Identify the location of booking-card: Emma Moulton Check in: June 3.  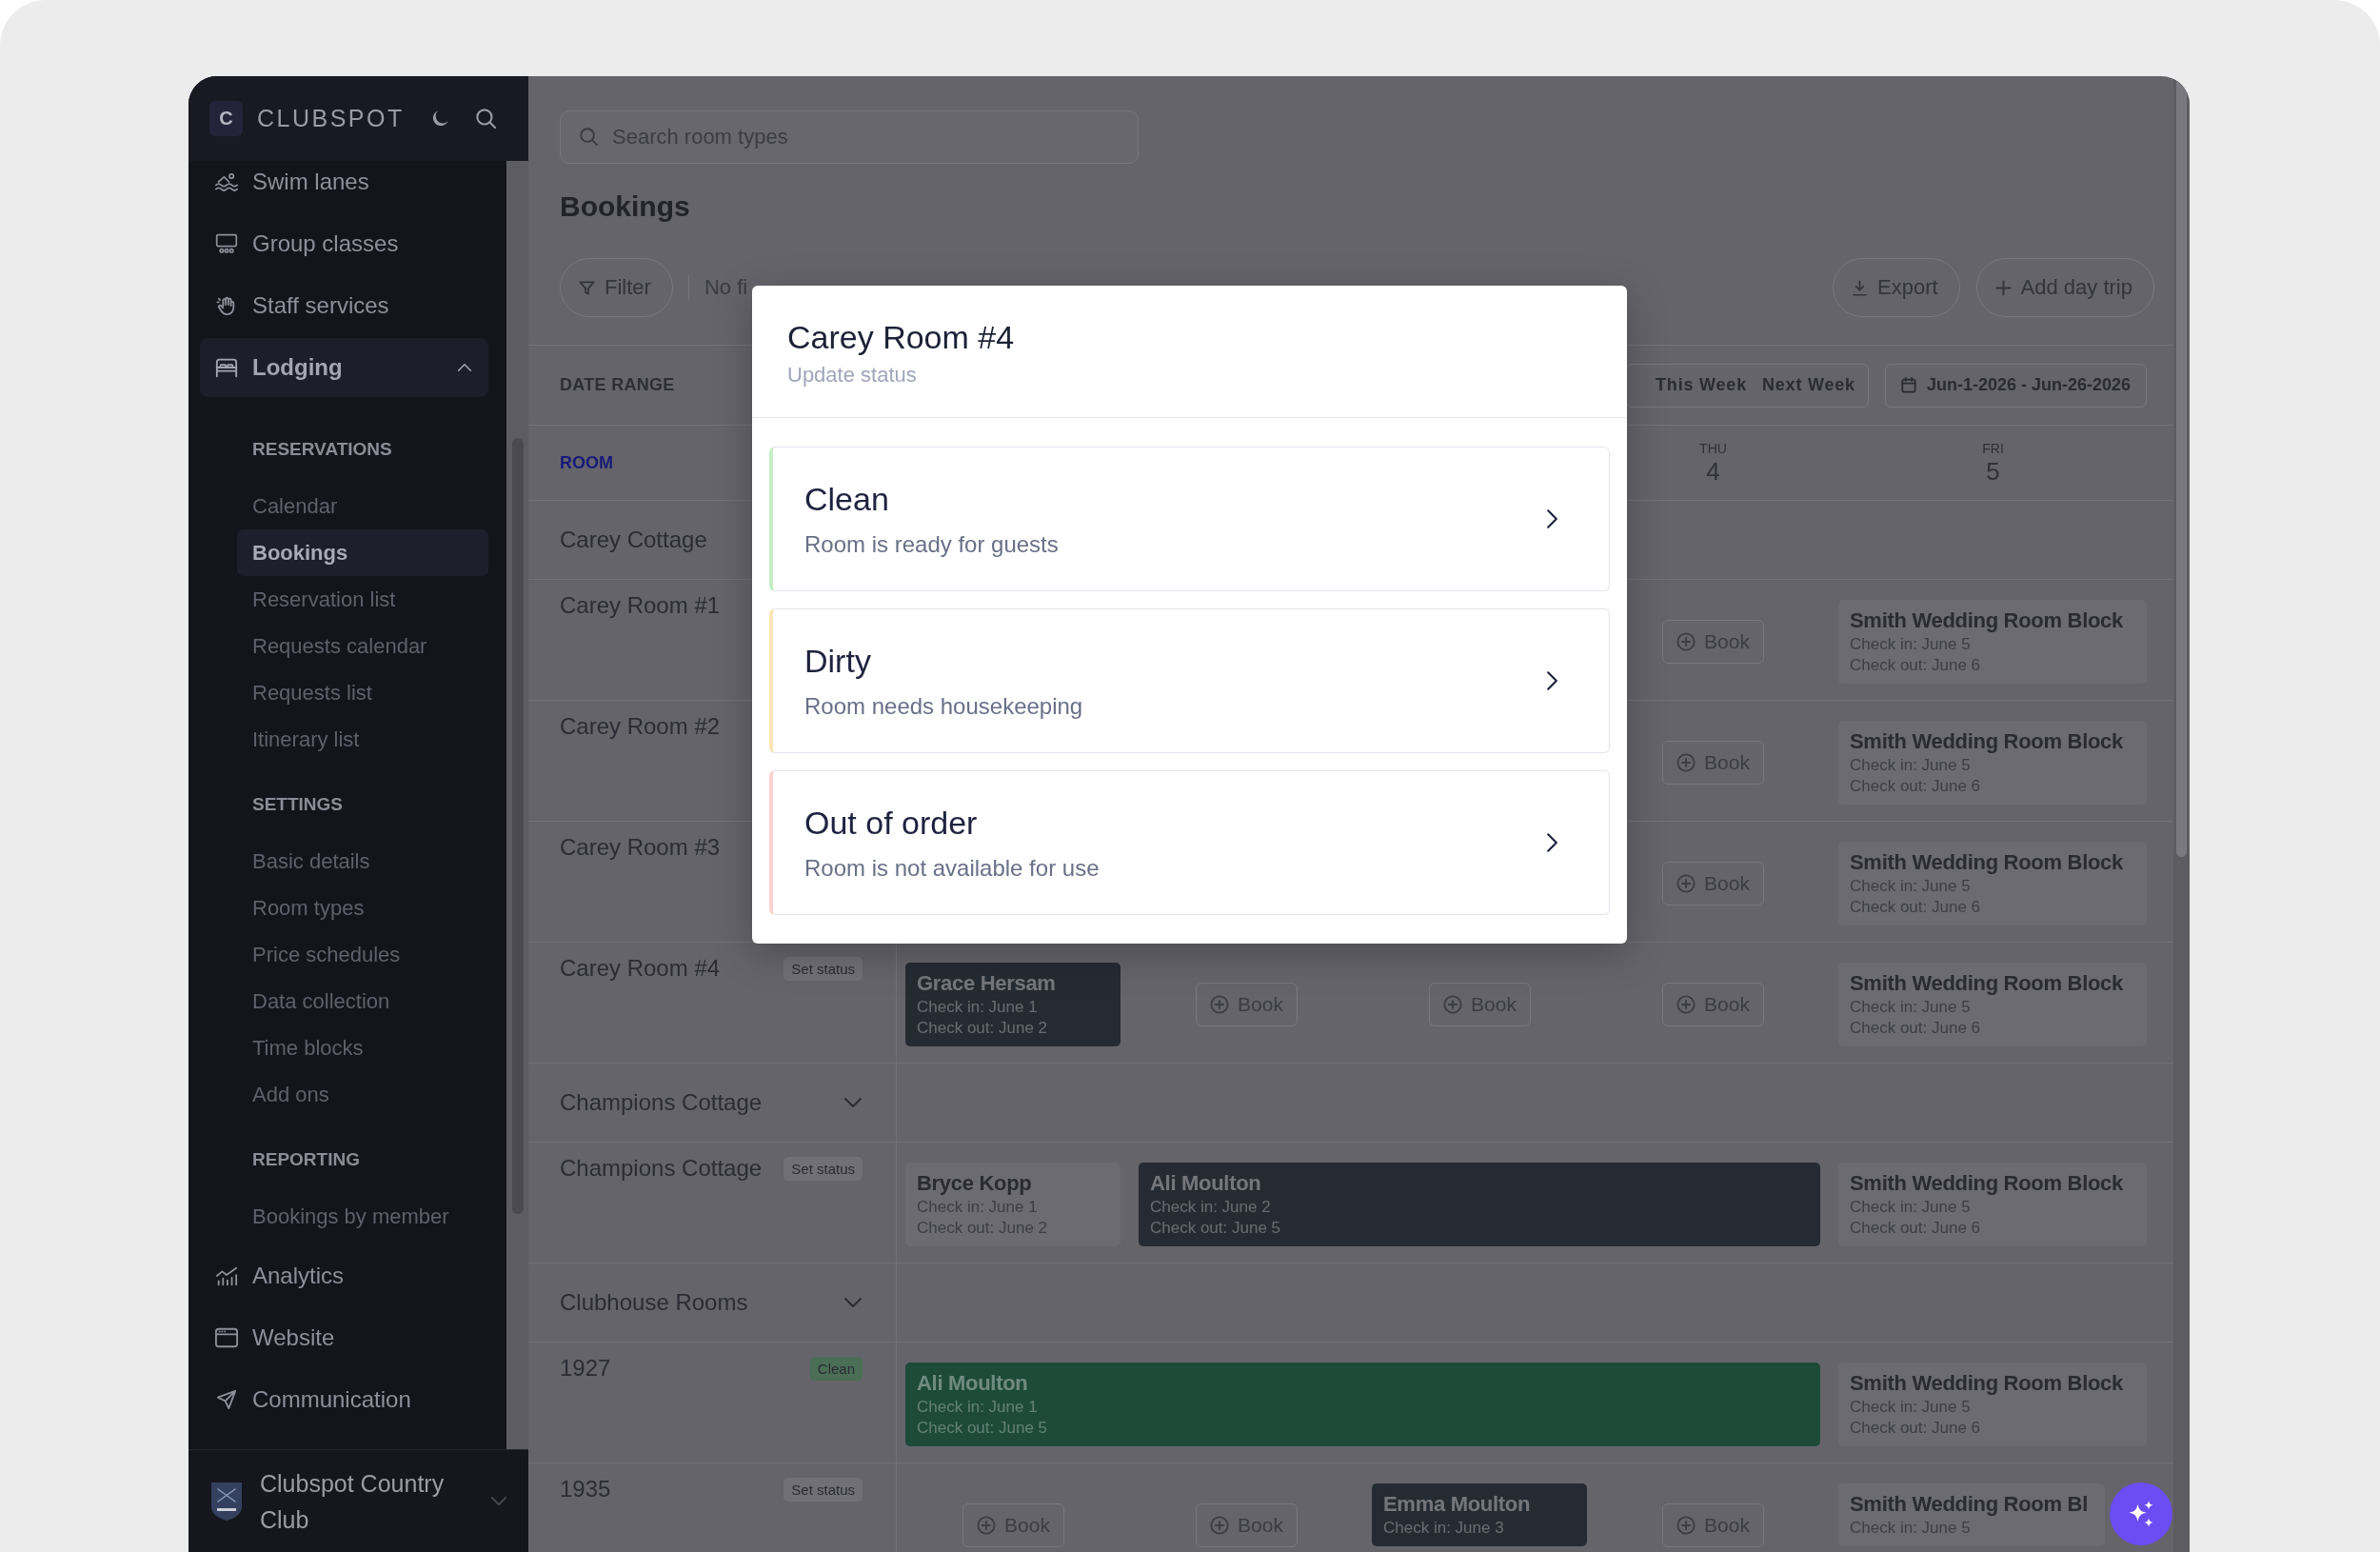
(1479, 1515).